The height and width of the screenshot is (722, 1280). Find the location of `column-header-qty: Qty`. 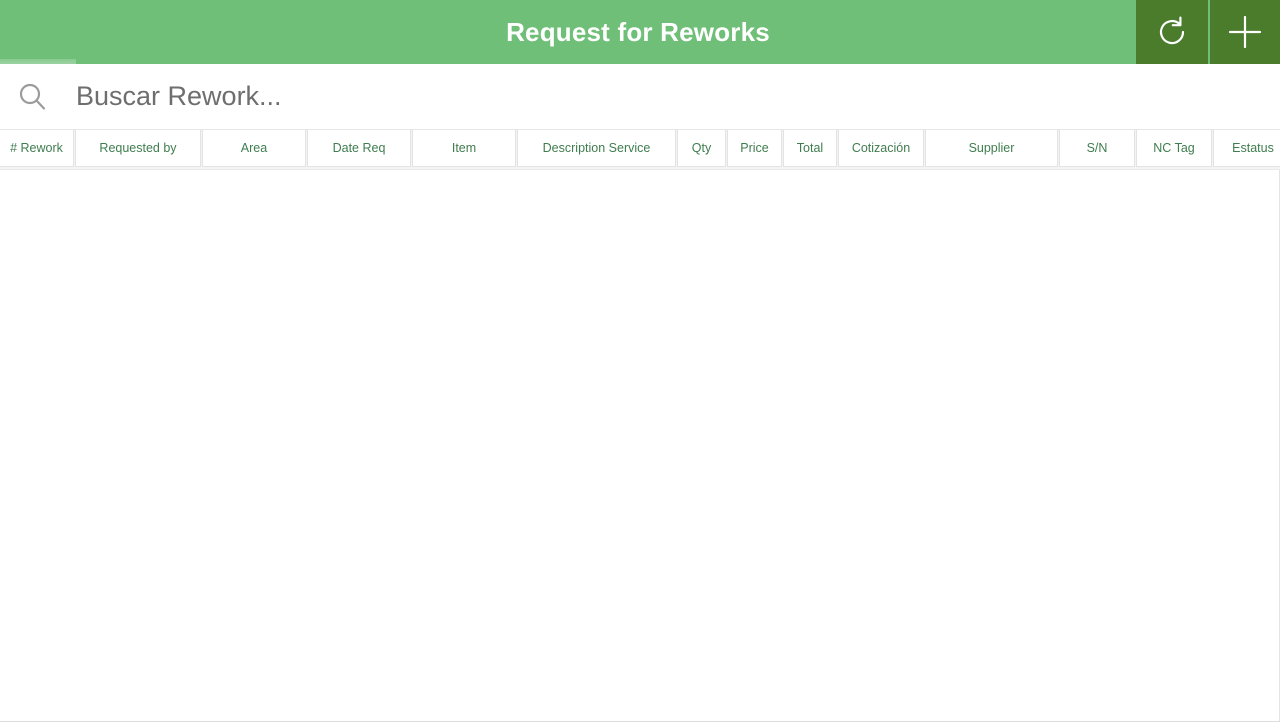

column-header-qty: Qty is located at coordinates (701, 148).